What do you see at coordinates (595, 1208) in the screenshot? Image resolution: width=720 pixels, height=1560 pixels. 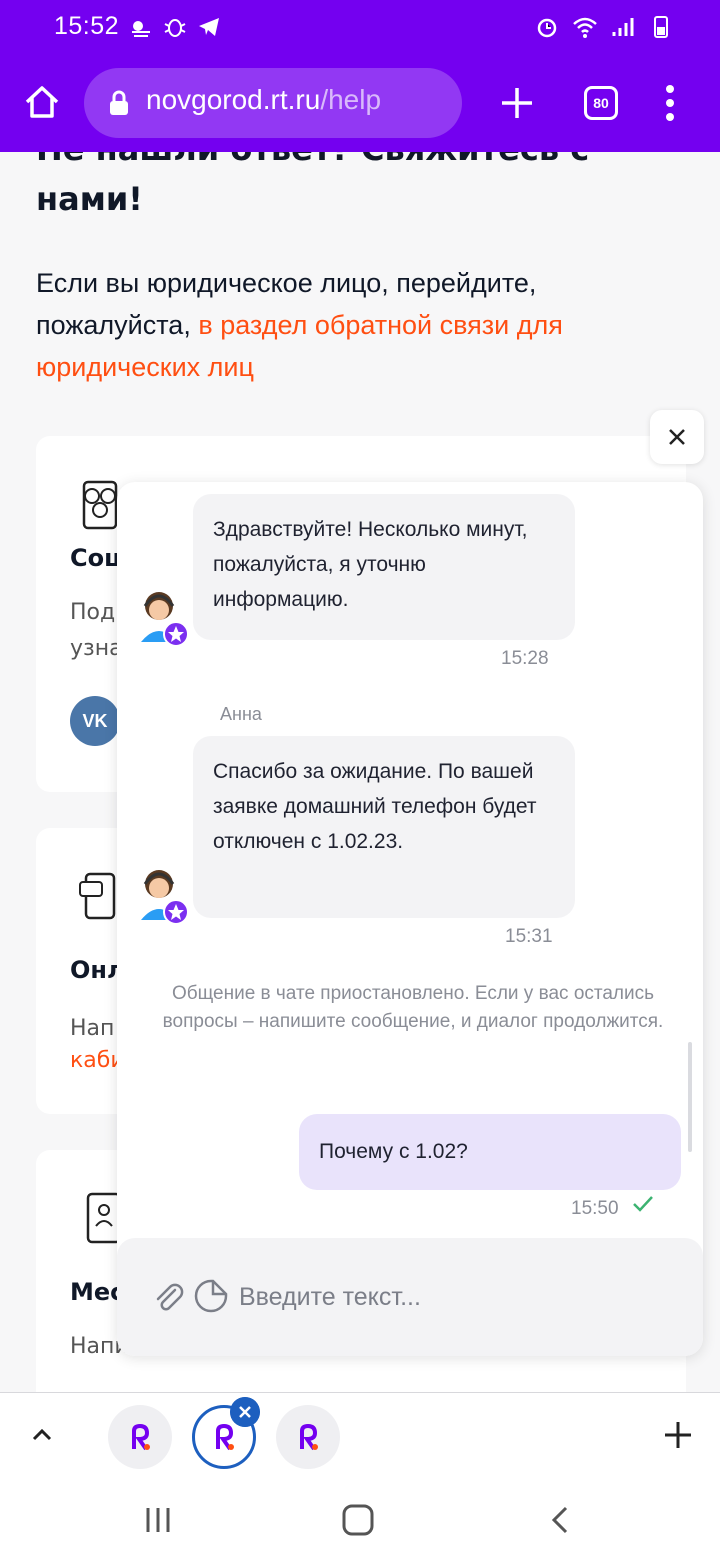 I see `message-time: 15:50` at bounding box center [595, 1208].